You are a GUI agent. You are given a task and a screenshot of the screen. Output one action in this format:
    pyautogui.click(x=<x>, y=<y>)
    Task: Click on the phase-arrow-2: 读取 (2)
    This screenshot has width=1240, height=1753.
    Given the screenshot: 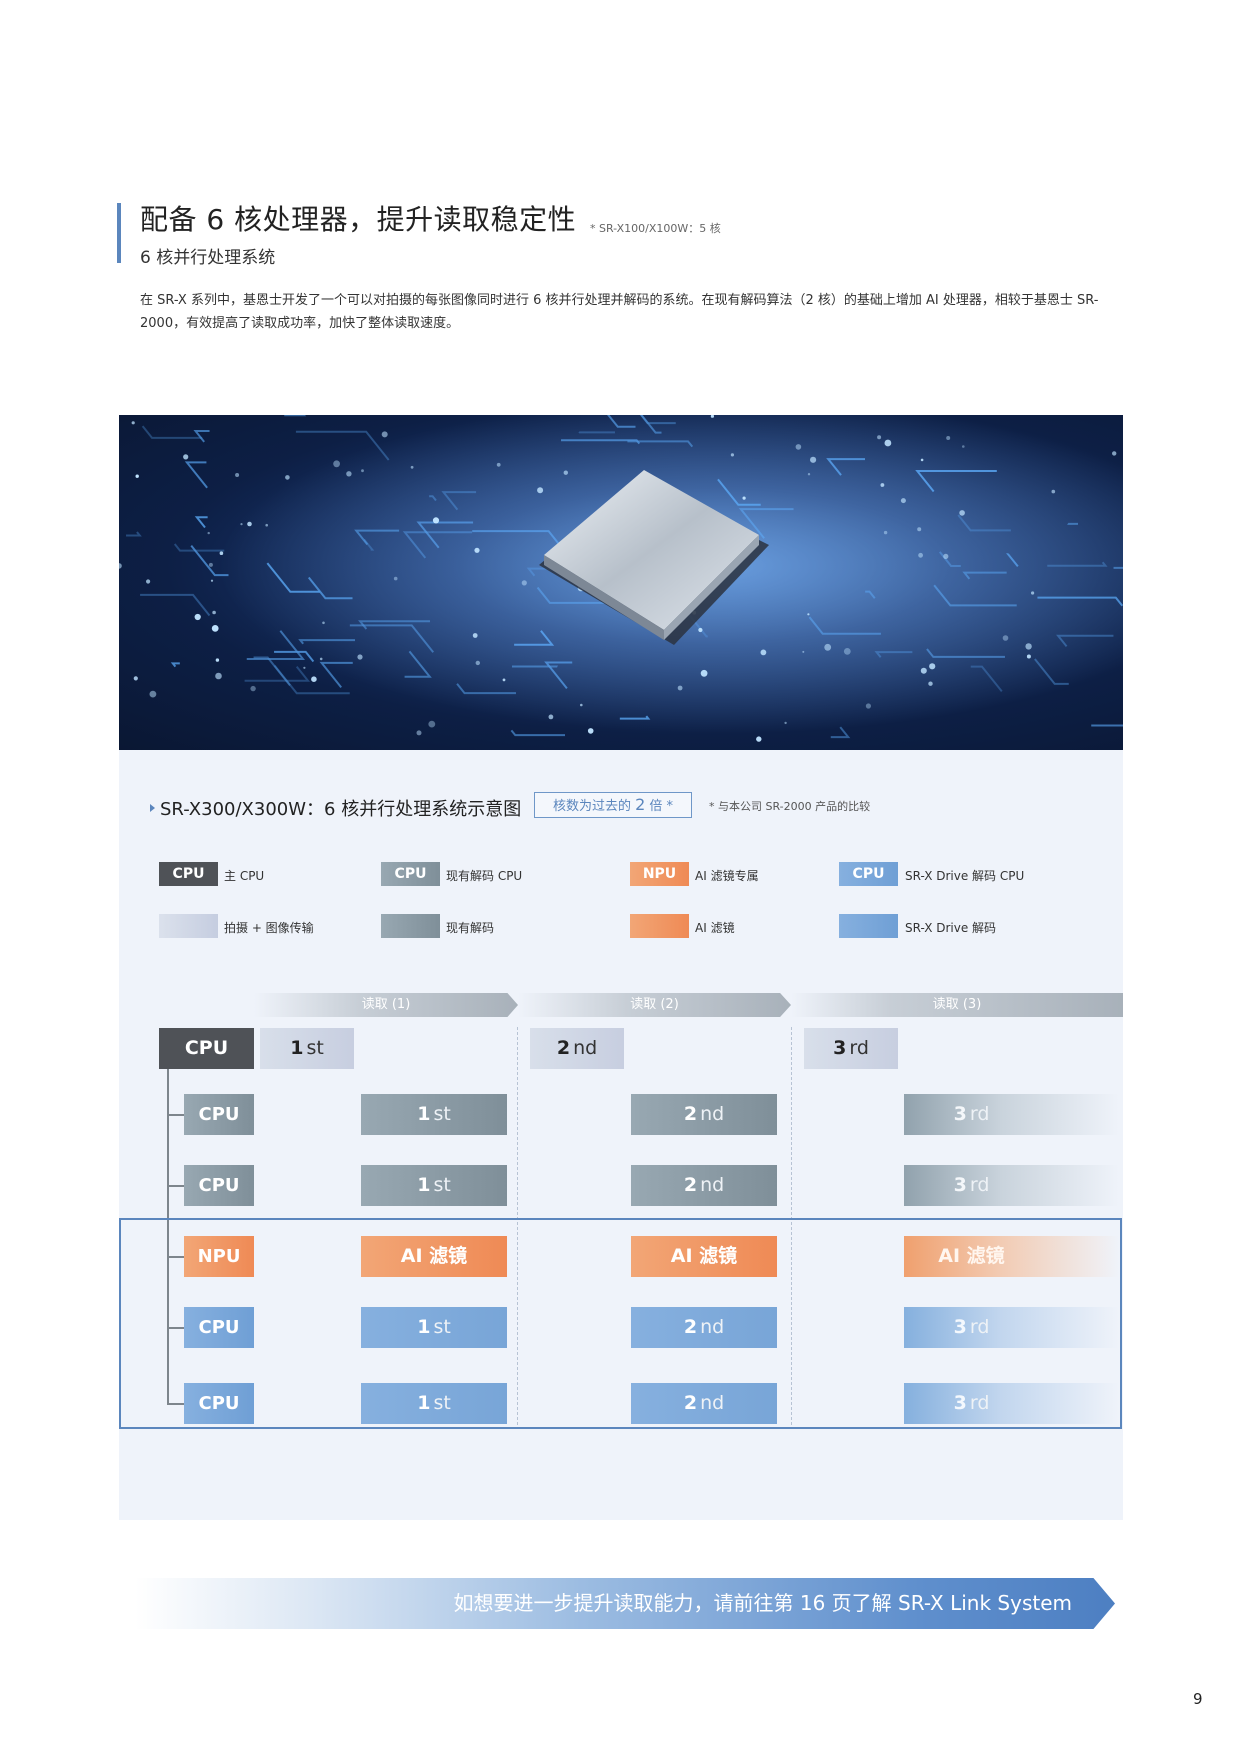 What is the action you would take?
    pyautogui.click(x=654, y=1005)
    